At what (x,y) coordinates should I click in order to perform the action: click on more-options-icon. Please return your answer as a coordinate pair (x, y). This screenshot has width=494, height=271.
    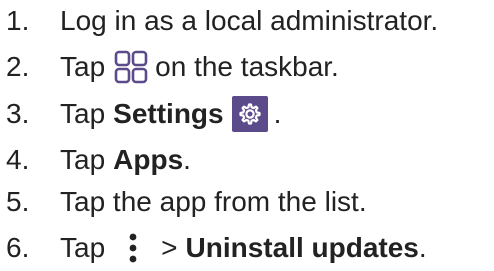
    Looking at the image, I should click on (133, 248).